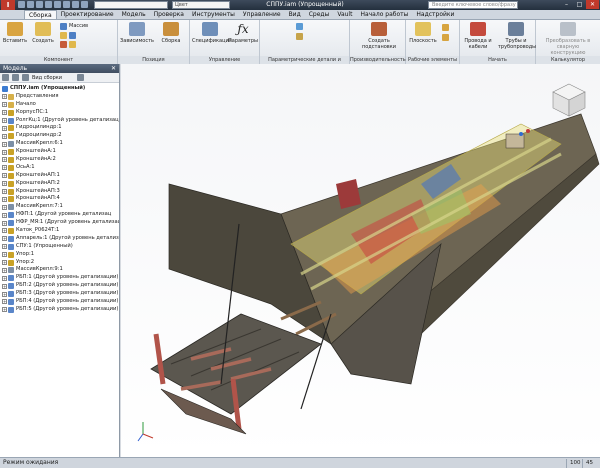  Describe the element at coordinates (60, 176) in the screenshot. I see `tree-node: + КронштейнАП:1` at that location.